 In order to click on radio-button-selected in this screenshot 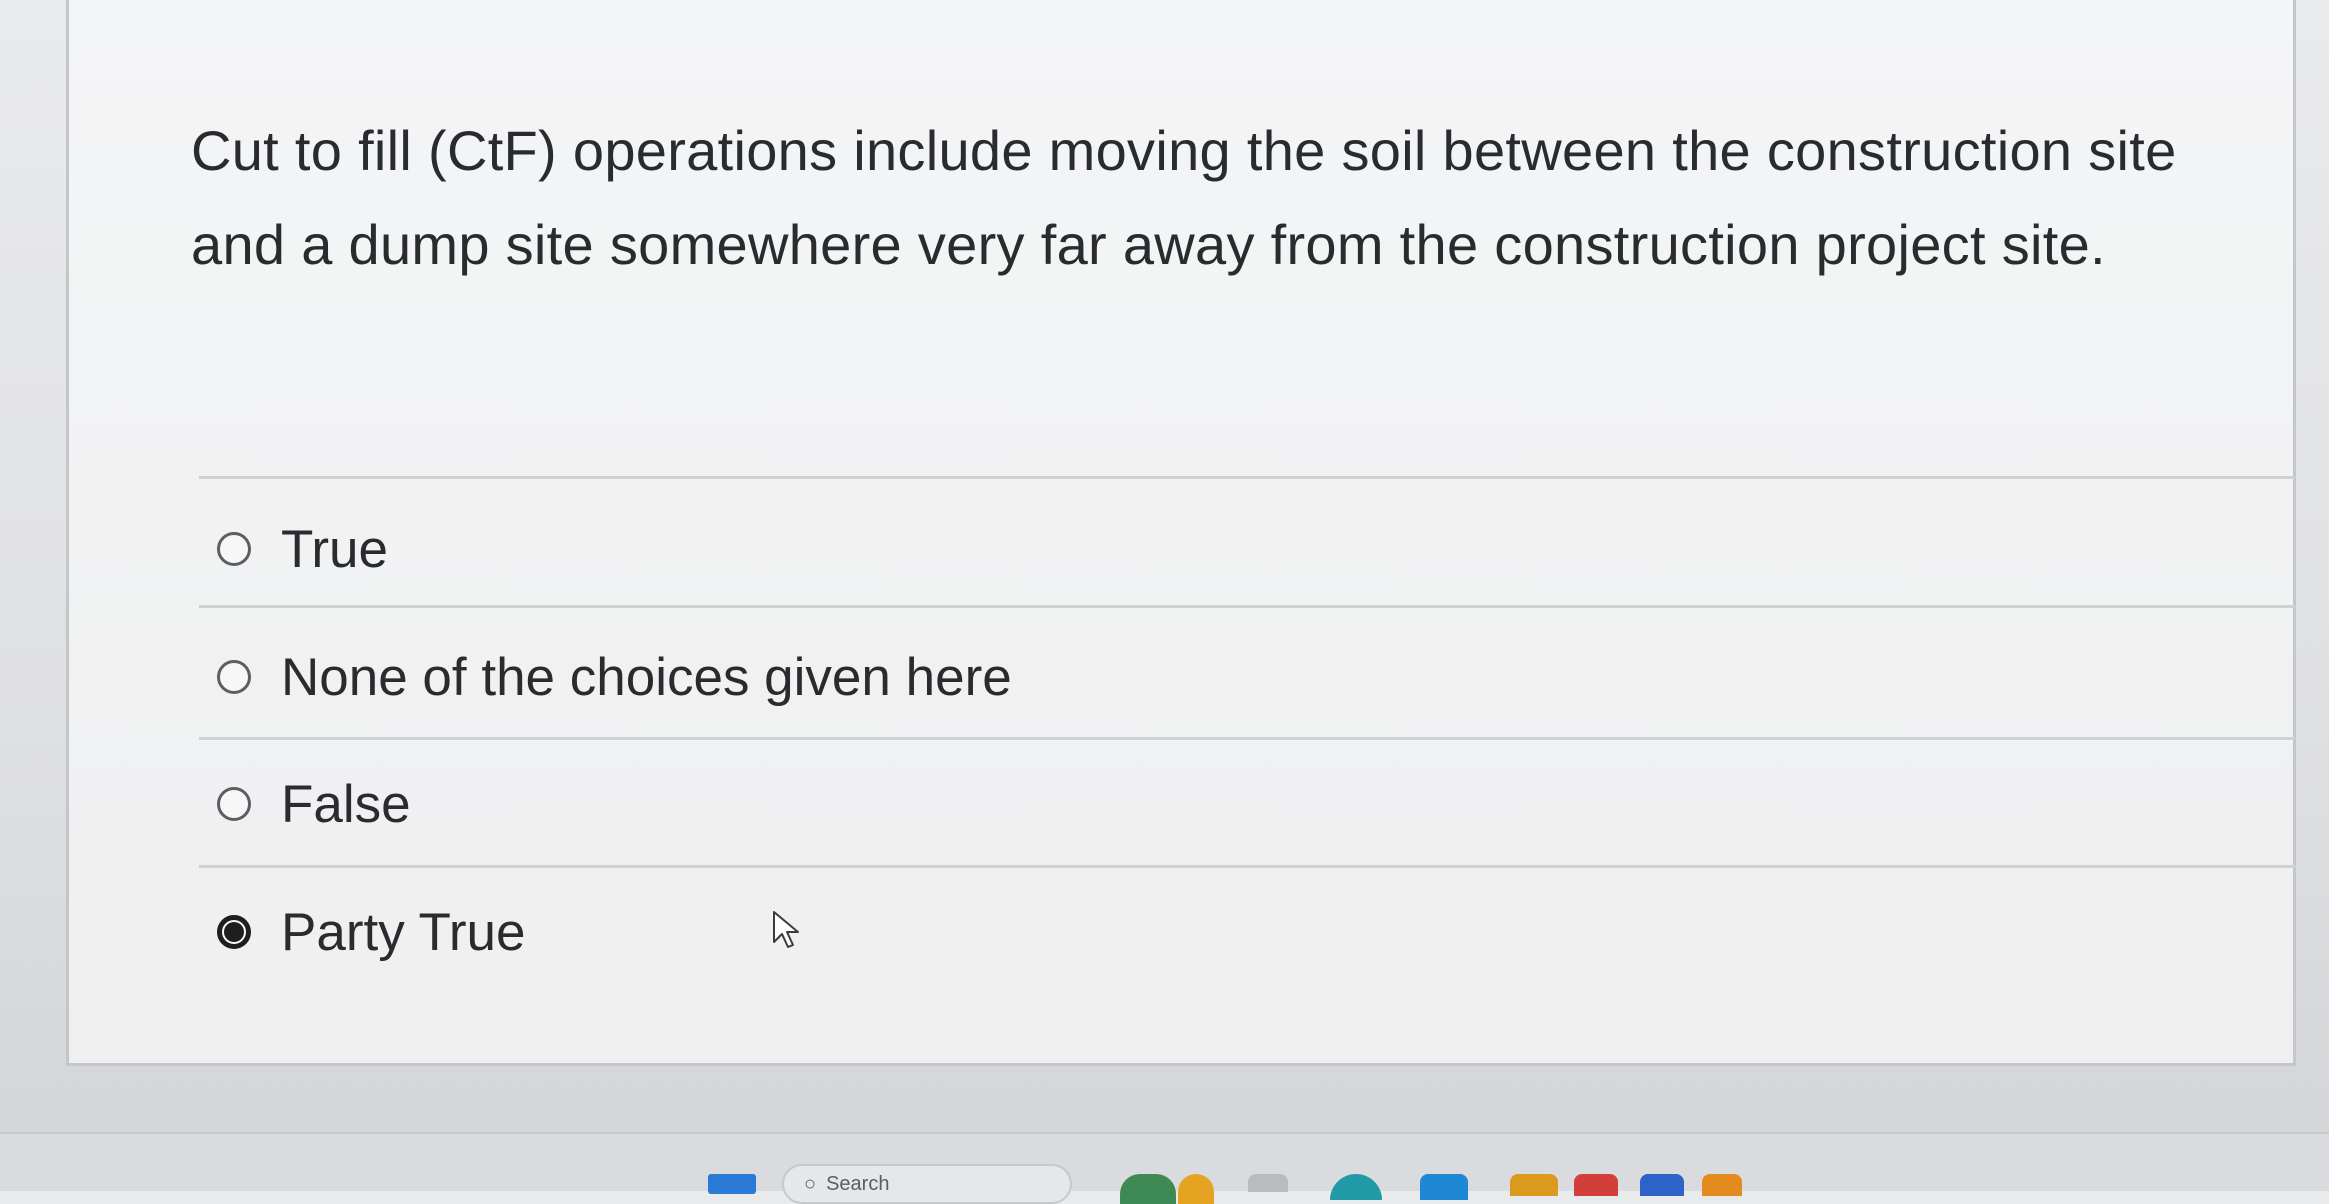, I will do `click(234, 932)`.